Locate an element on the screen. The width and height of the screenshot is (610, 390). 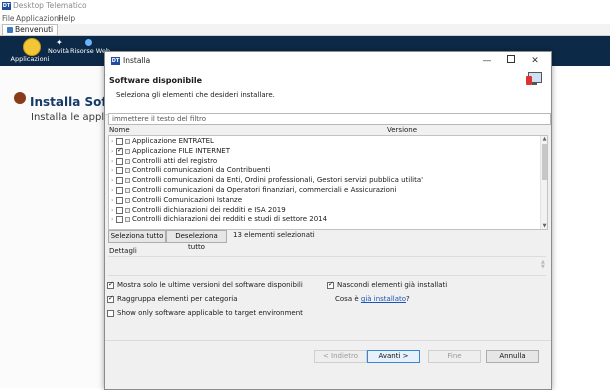
item-label: Applicazione ENTRATEL is located at coordinates (173, 141).